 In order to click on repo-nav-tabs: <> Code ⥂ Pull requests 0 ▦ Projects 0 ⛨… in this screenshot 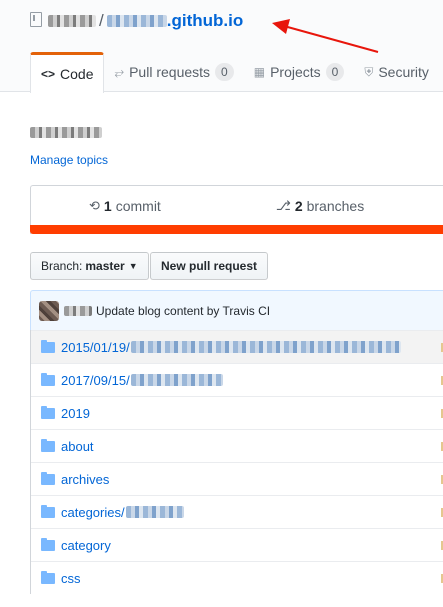, I will do `click(234, 72)`.